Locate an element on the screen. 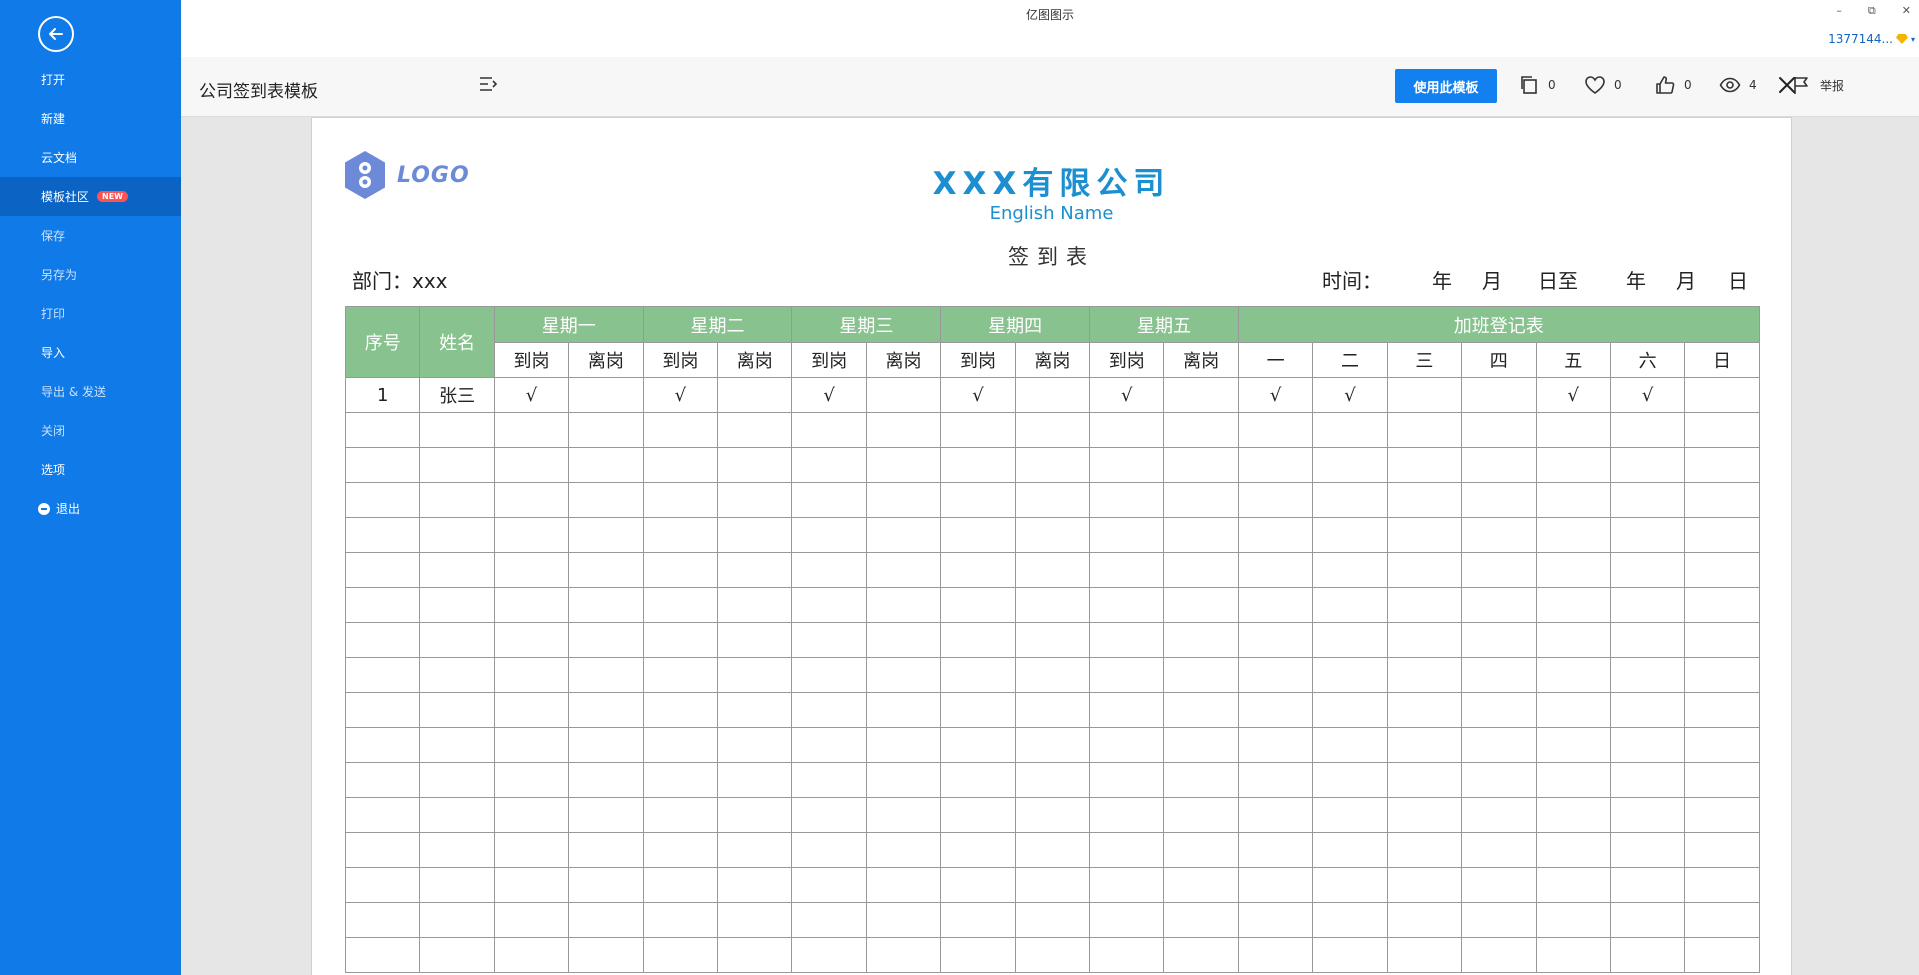  cell-mark is located at coordinates (755, 395).